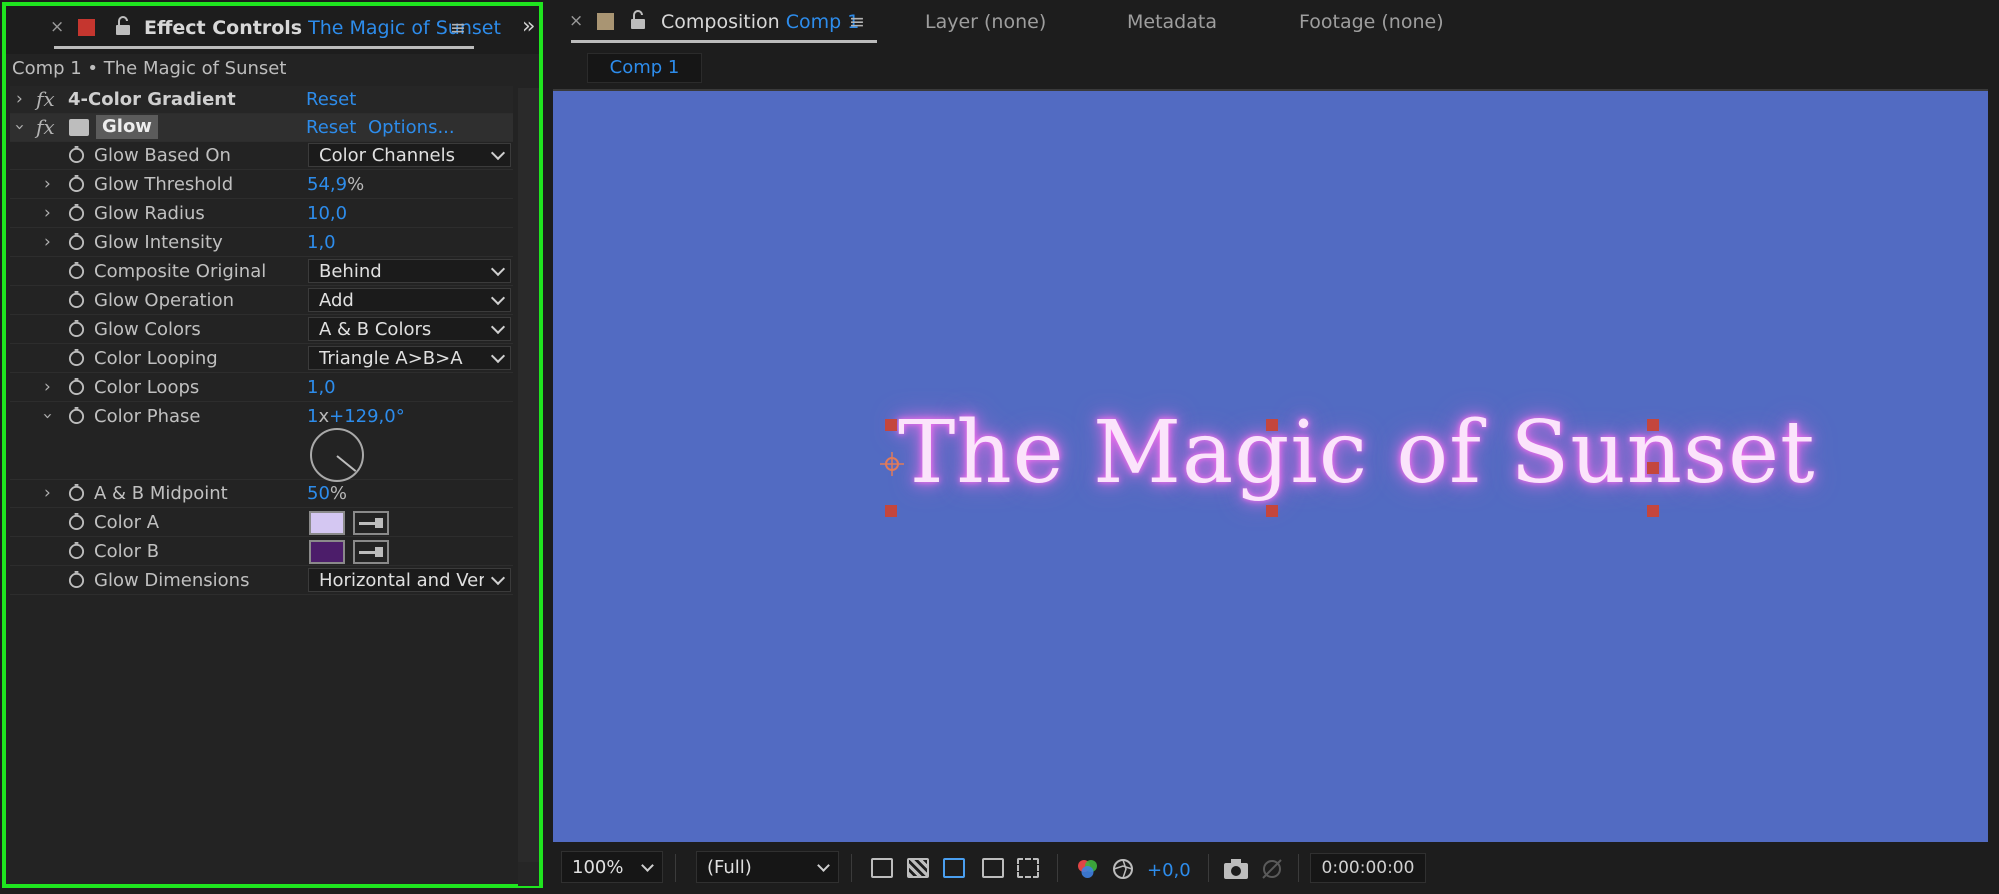 This screenshot has width=1999, height=894. I want to click on tab-metadata: Metadata, so click(1172, 22).